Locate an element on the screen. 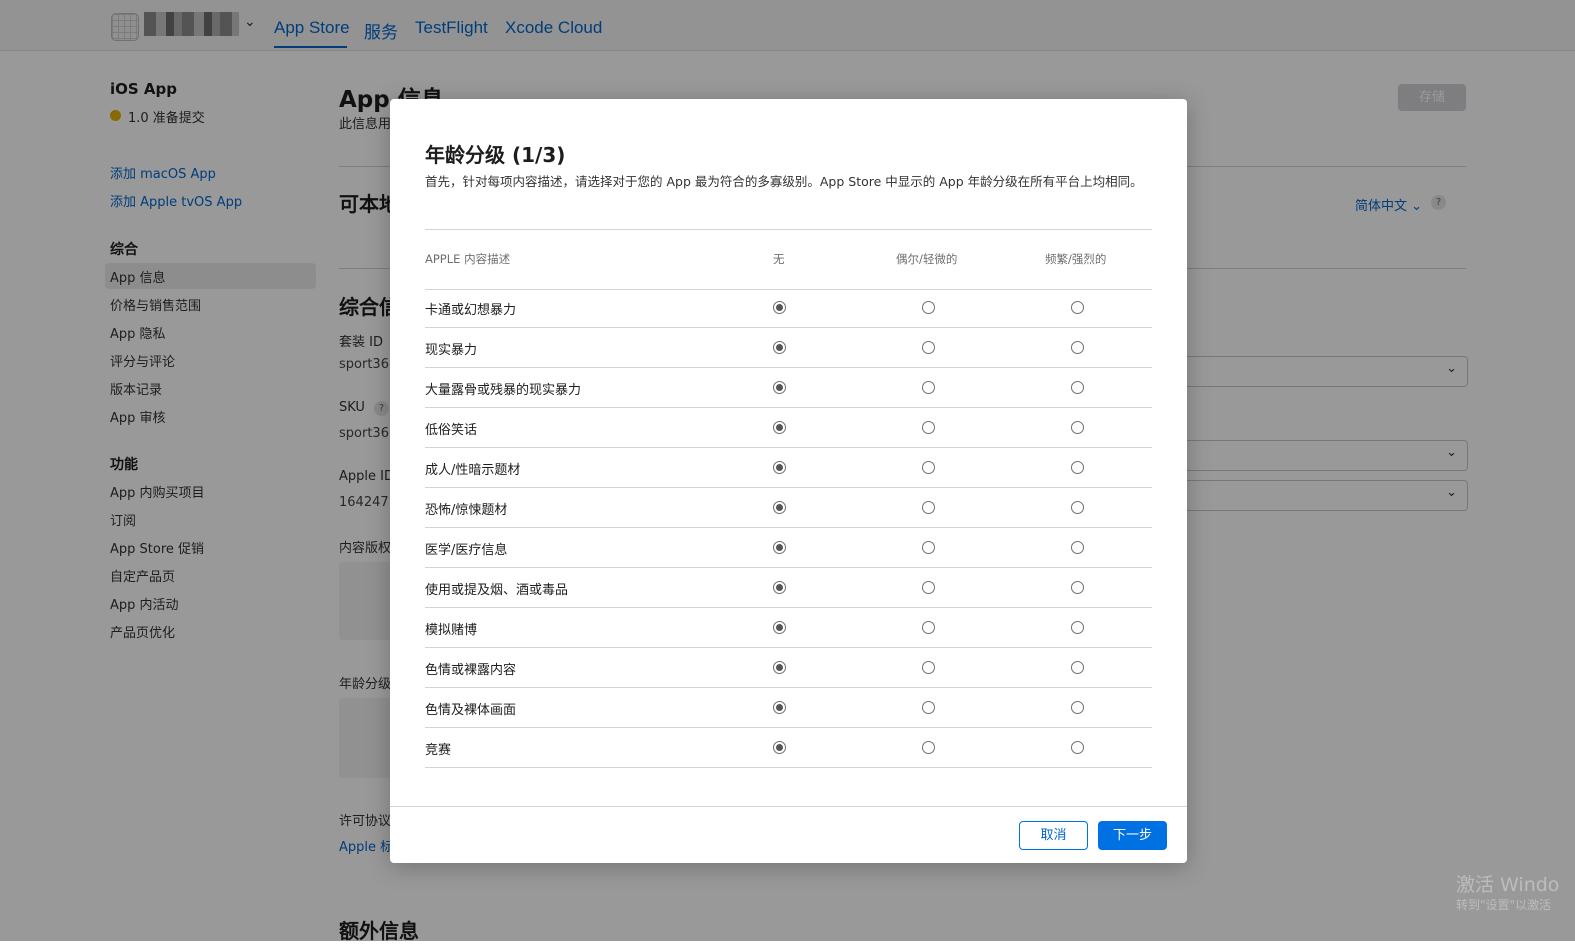 Image resolution: width=1575 pixels, height=944 pixels. table-row: 竞赛 is located at coordinates (788, 748).